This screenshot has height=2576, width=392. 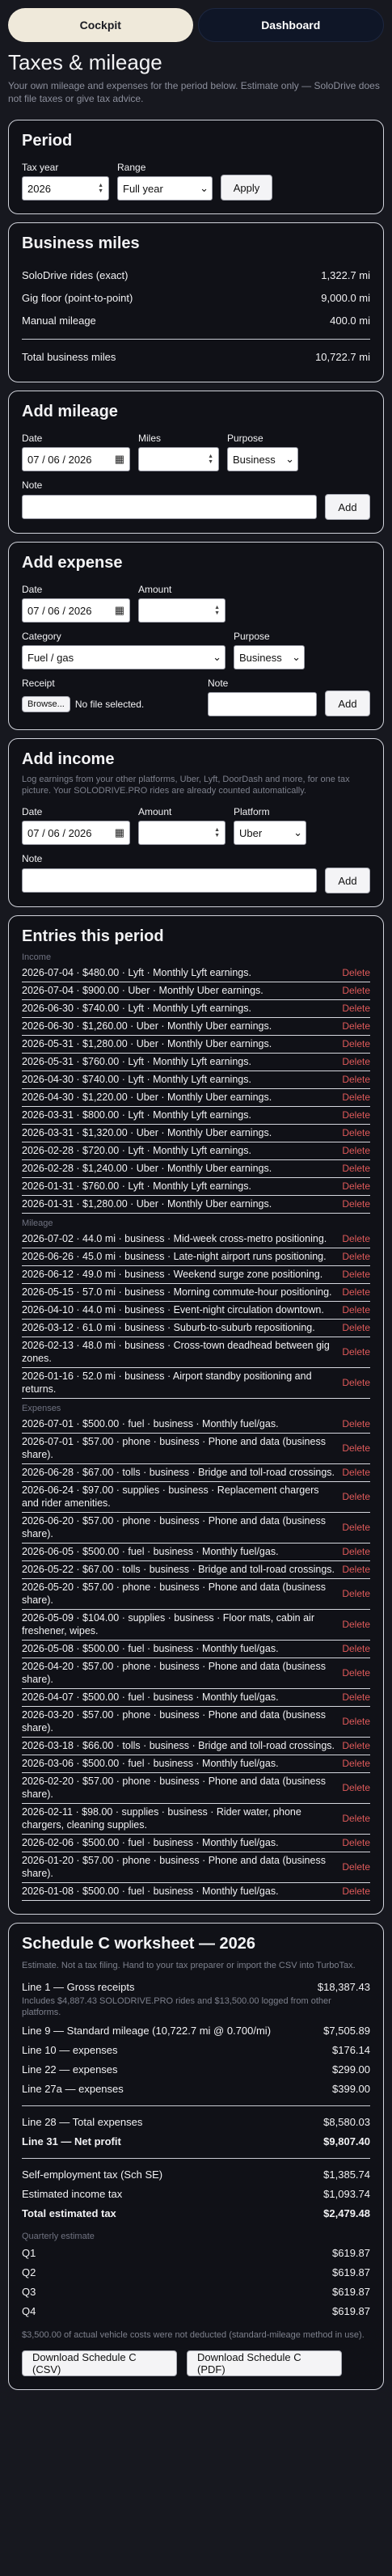 What do you see at coordinates (342, 357) in the screenshot?
I see `total-miles-value: 10,722.7 mi` at bounding box center [342, 357].